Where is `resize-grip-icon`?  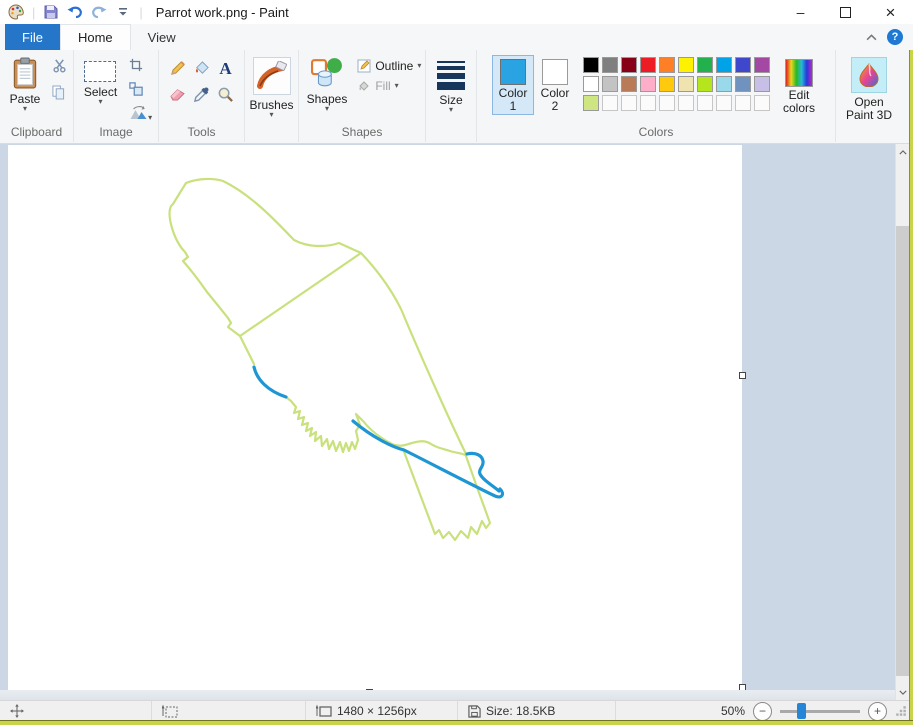
resize-grip-icon is located at coordinates (901, 711).